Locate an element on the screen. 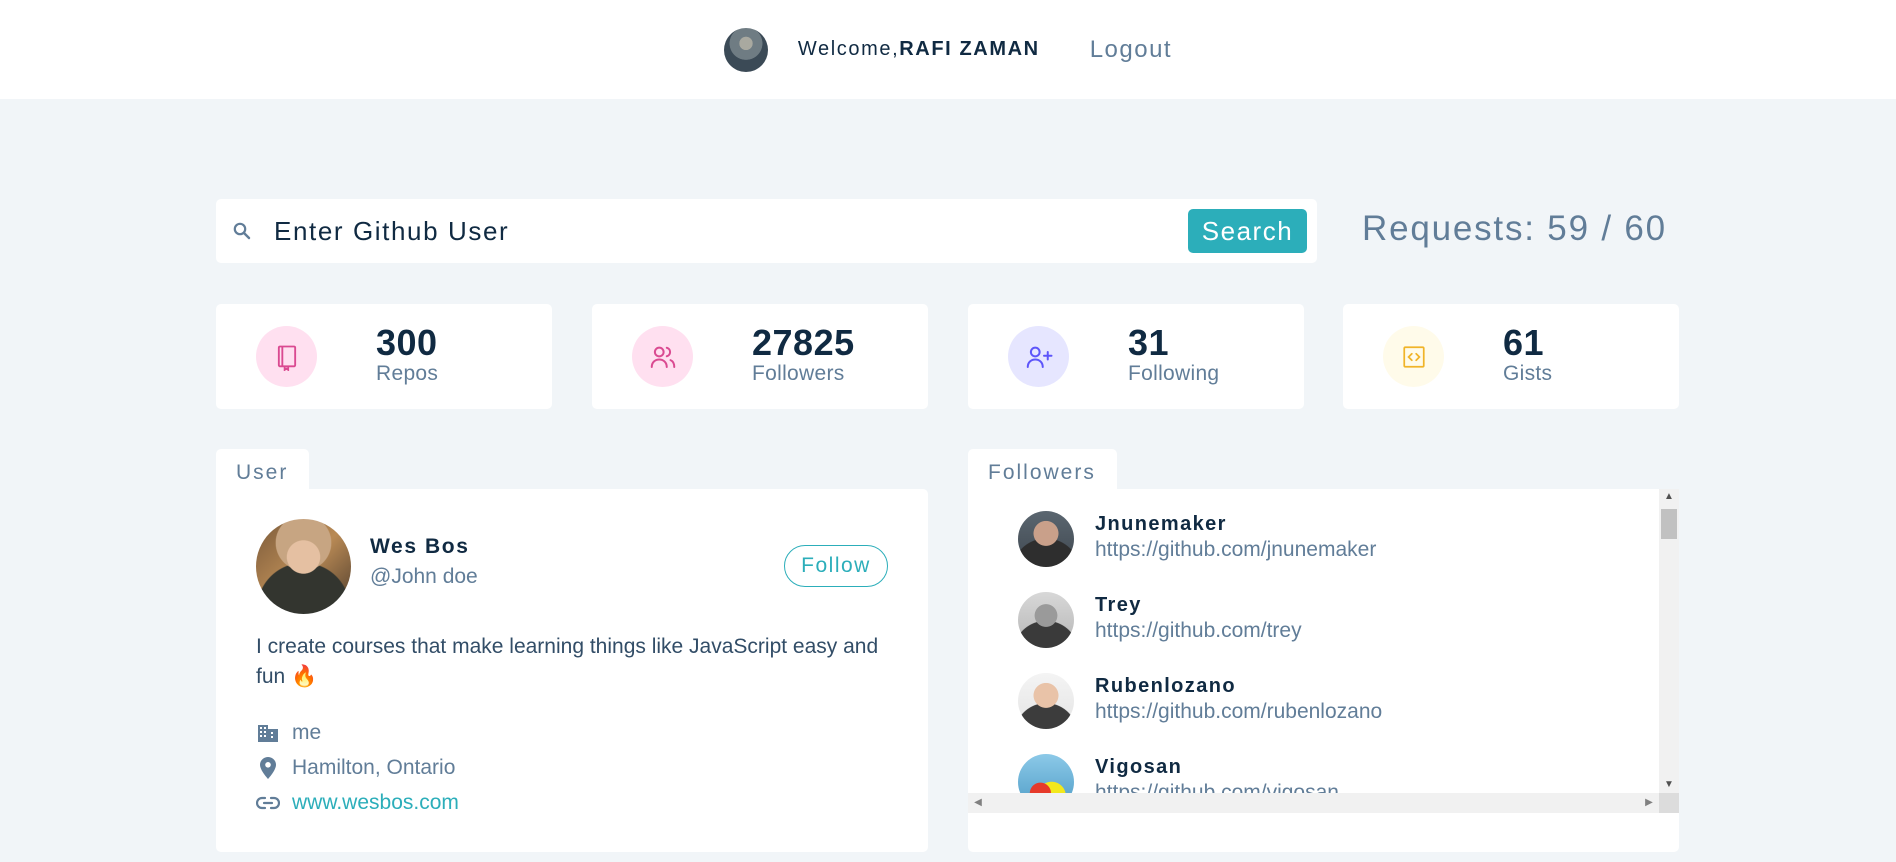  stat-card-following: 31 Following is located at coordinates (1136, 356).